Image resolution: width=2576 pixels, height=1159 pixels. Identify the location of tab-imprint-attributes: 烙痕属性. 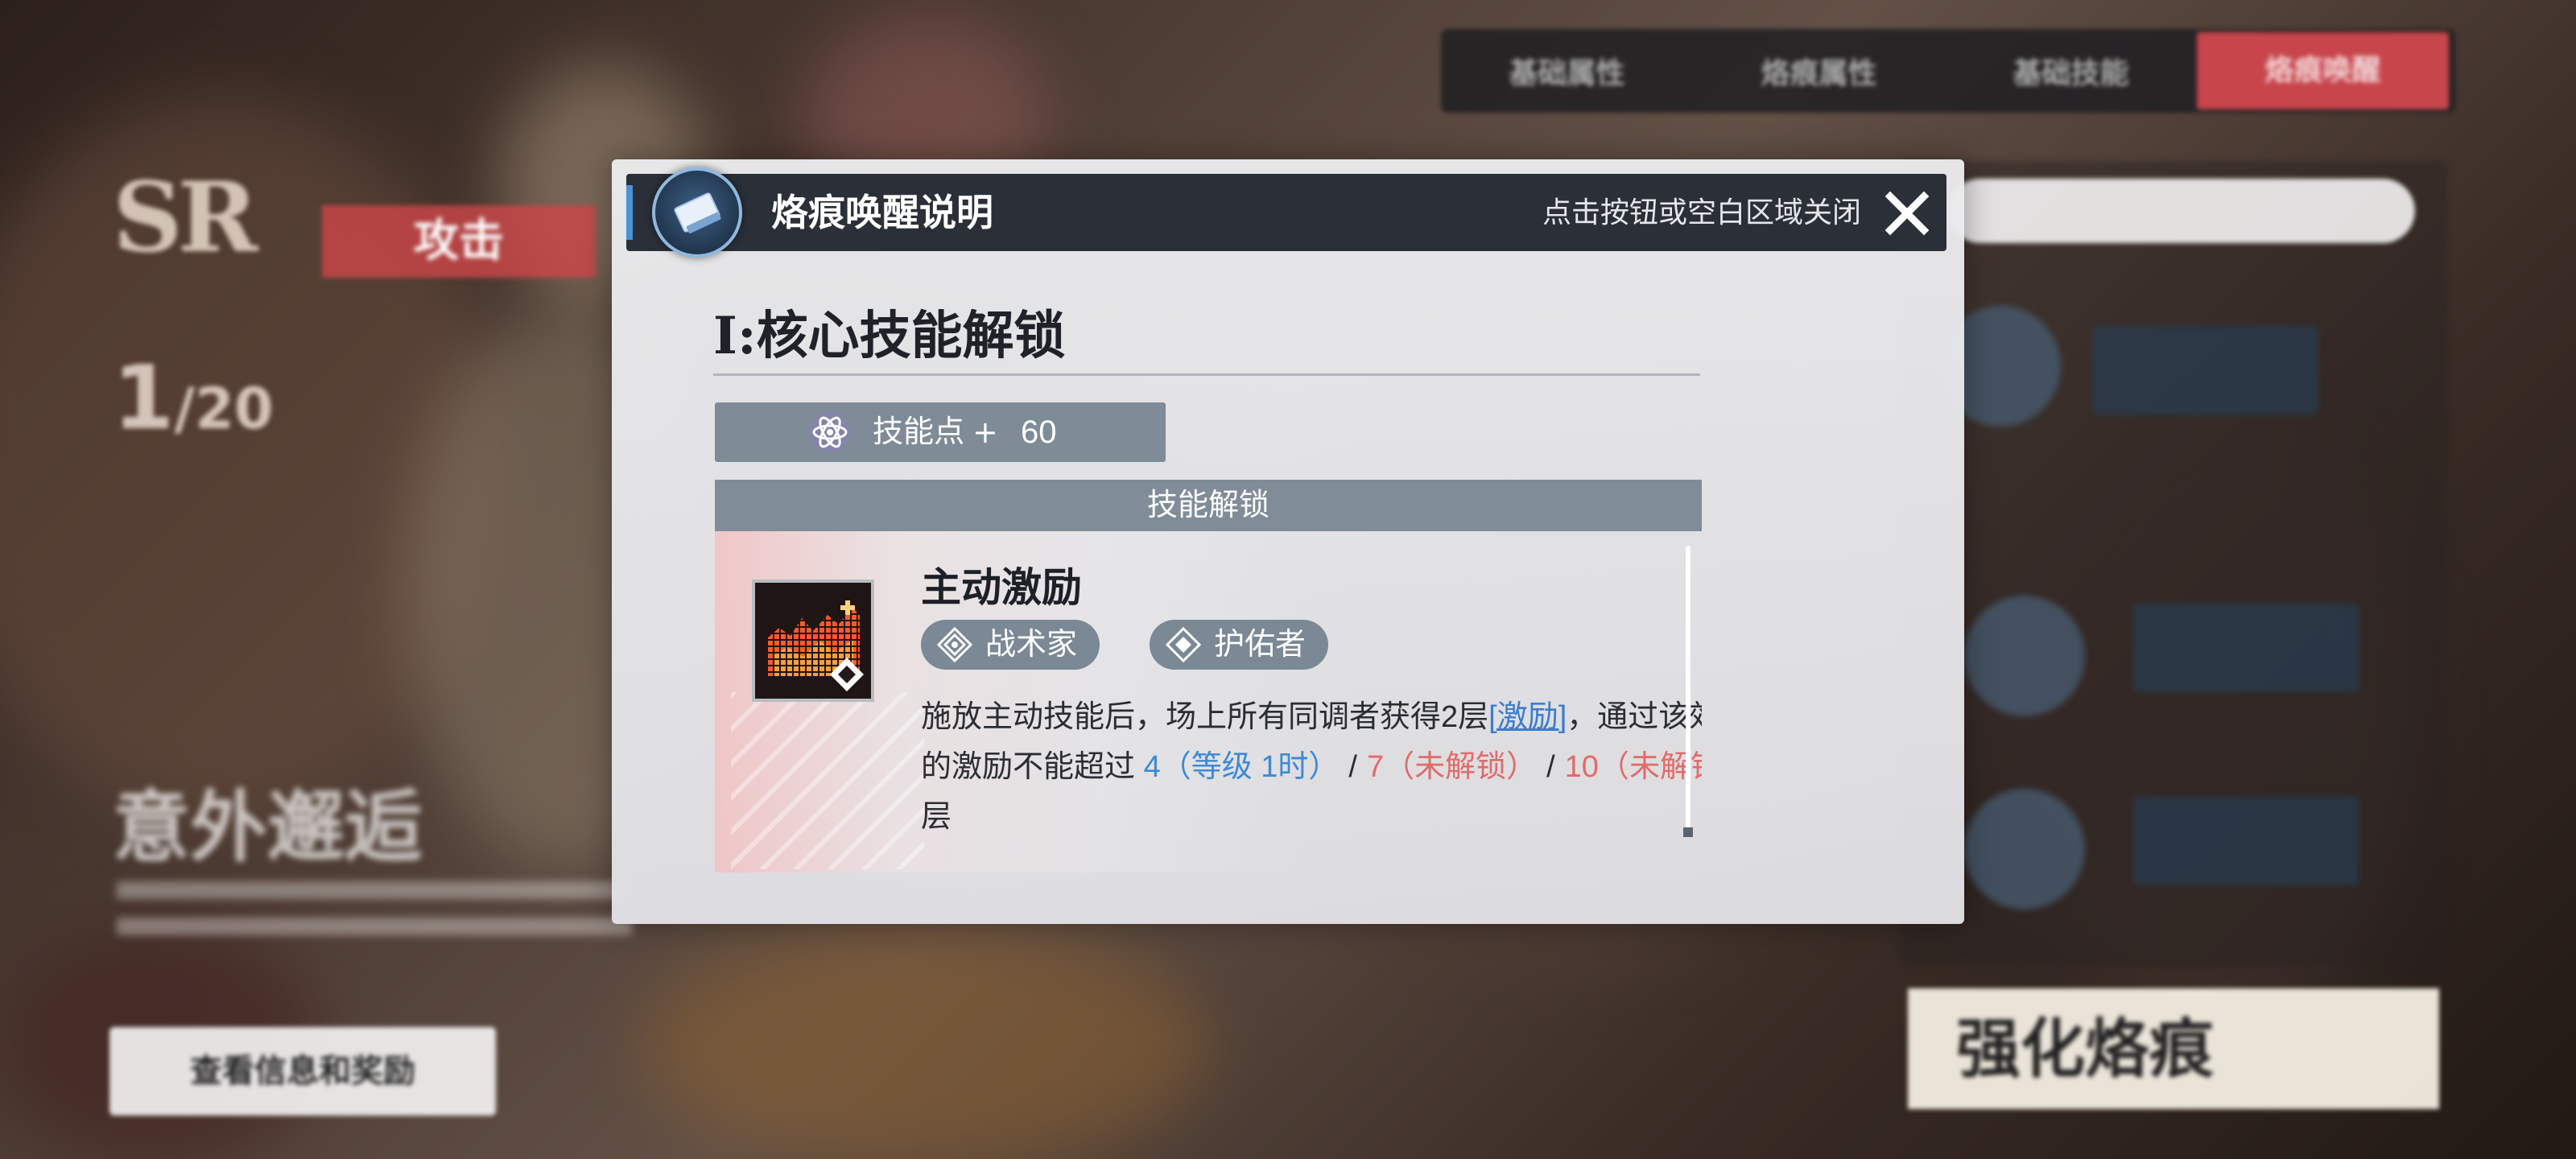
(1819, 71).